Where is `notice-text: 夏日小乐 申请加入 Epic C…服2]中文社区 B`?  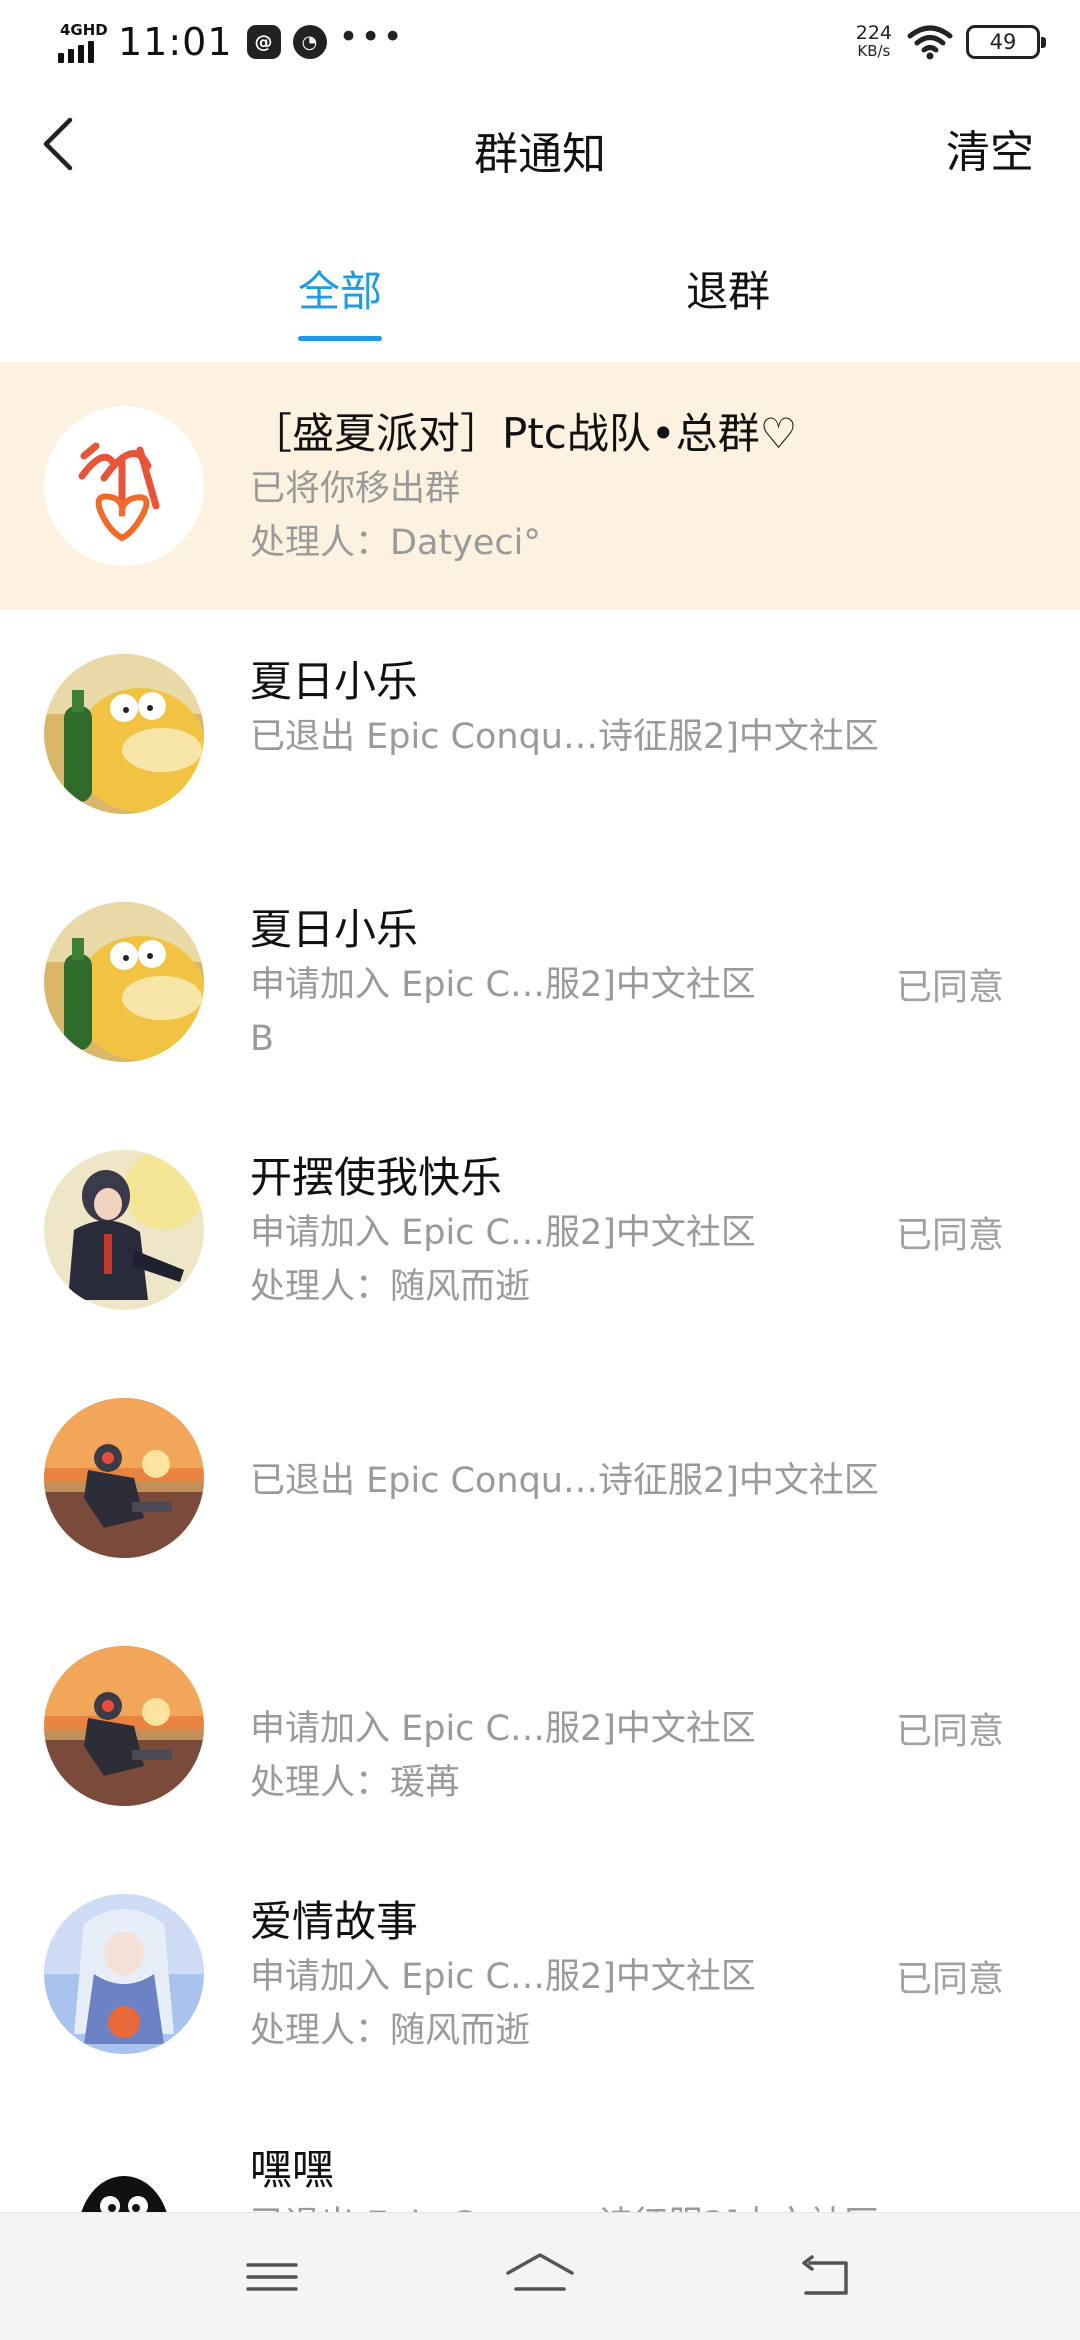
notice-text: 夏日小乐 申请加入 Epic C…服2]中文社区 B is located at coordinates (575, 984).